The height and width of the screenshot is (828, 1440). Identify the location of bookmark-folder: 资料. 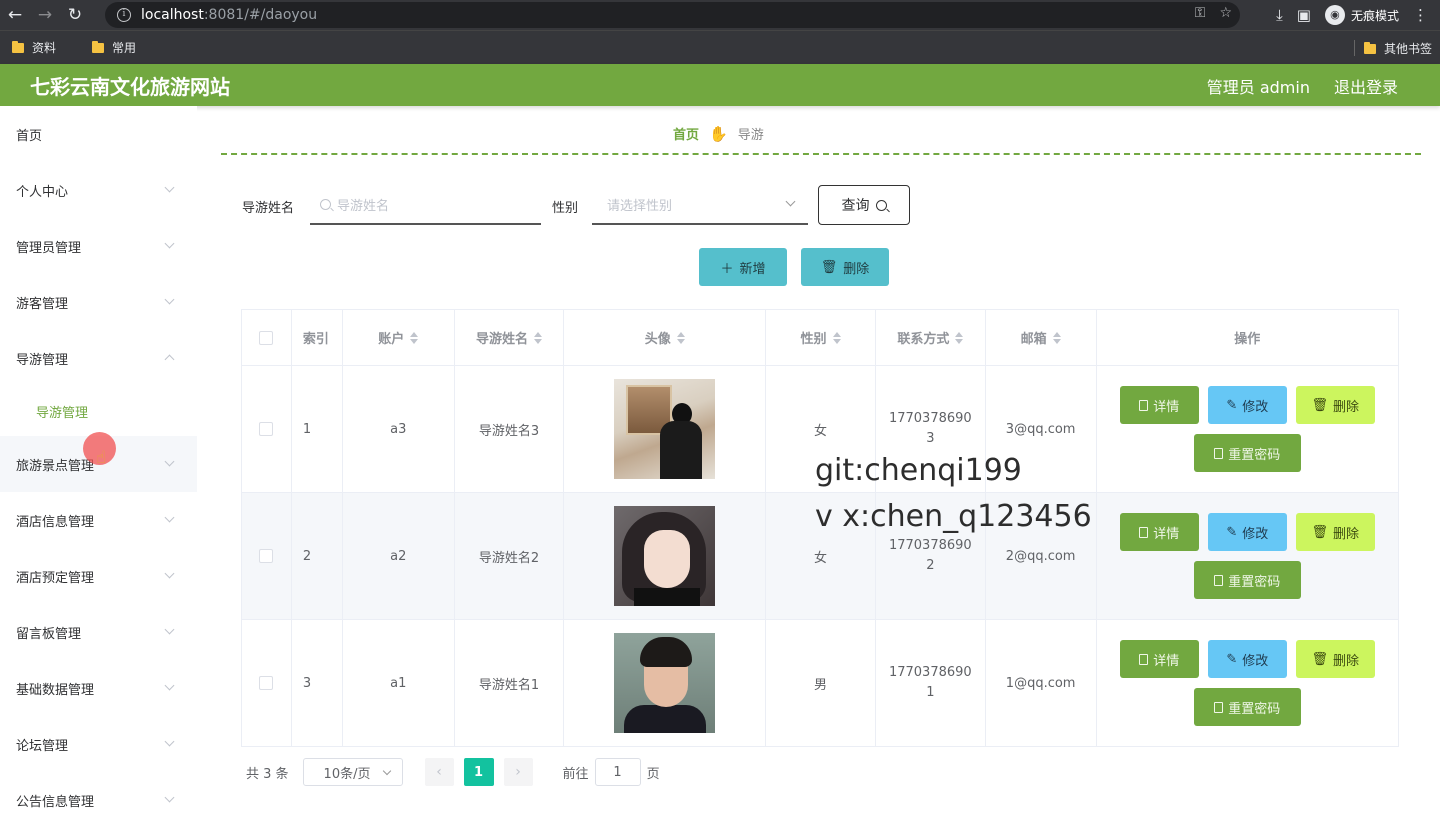
(34, 47).